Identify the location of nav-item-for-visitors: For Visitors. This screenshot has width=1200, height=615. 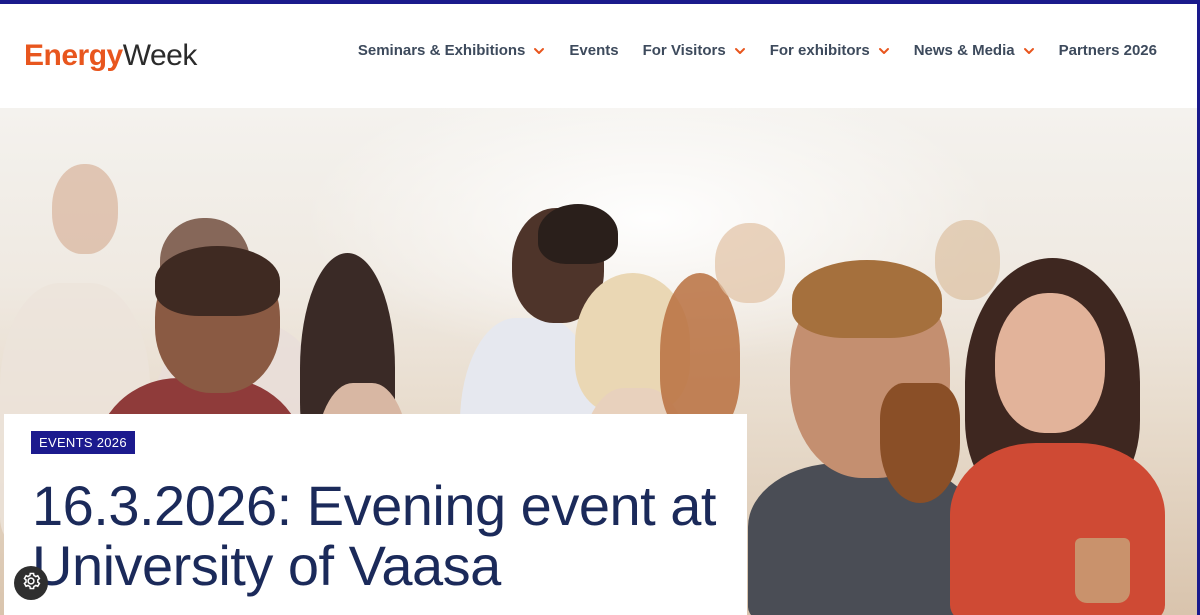
(694, 50).